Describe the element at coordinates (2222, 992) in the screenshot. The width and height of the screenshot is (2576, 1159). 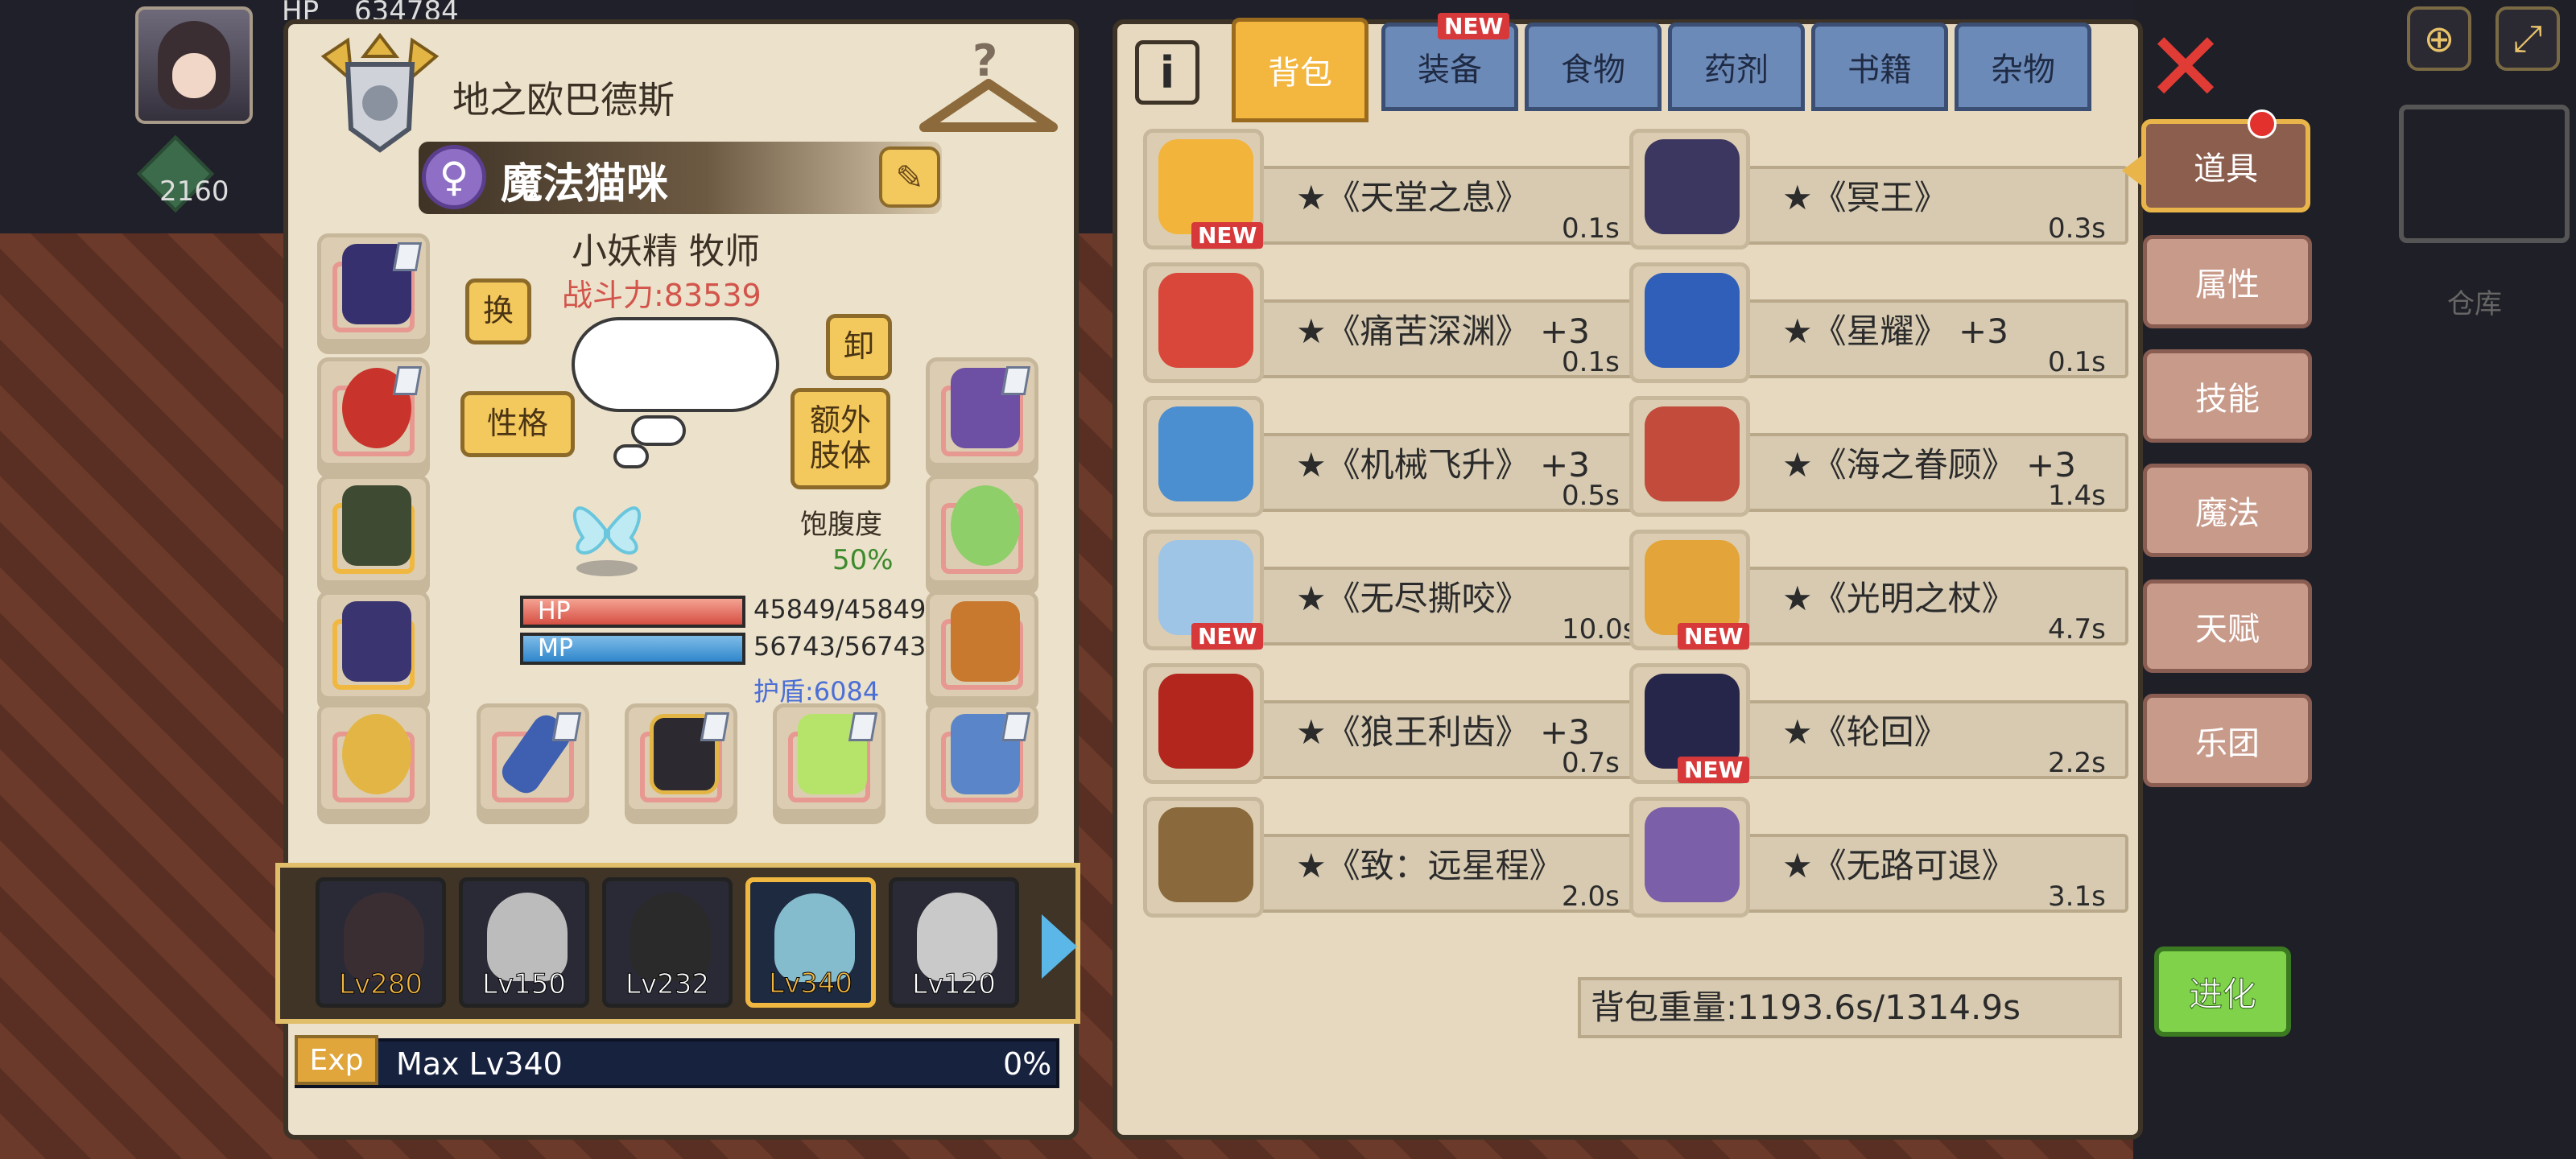
I see `evolve-button: 进化` at that location.